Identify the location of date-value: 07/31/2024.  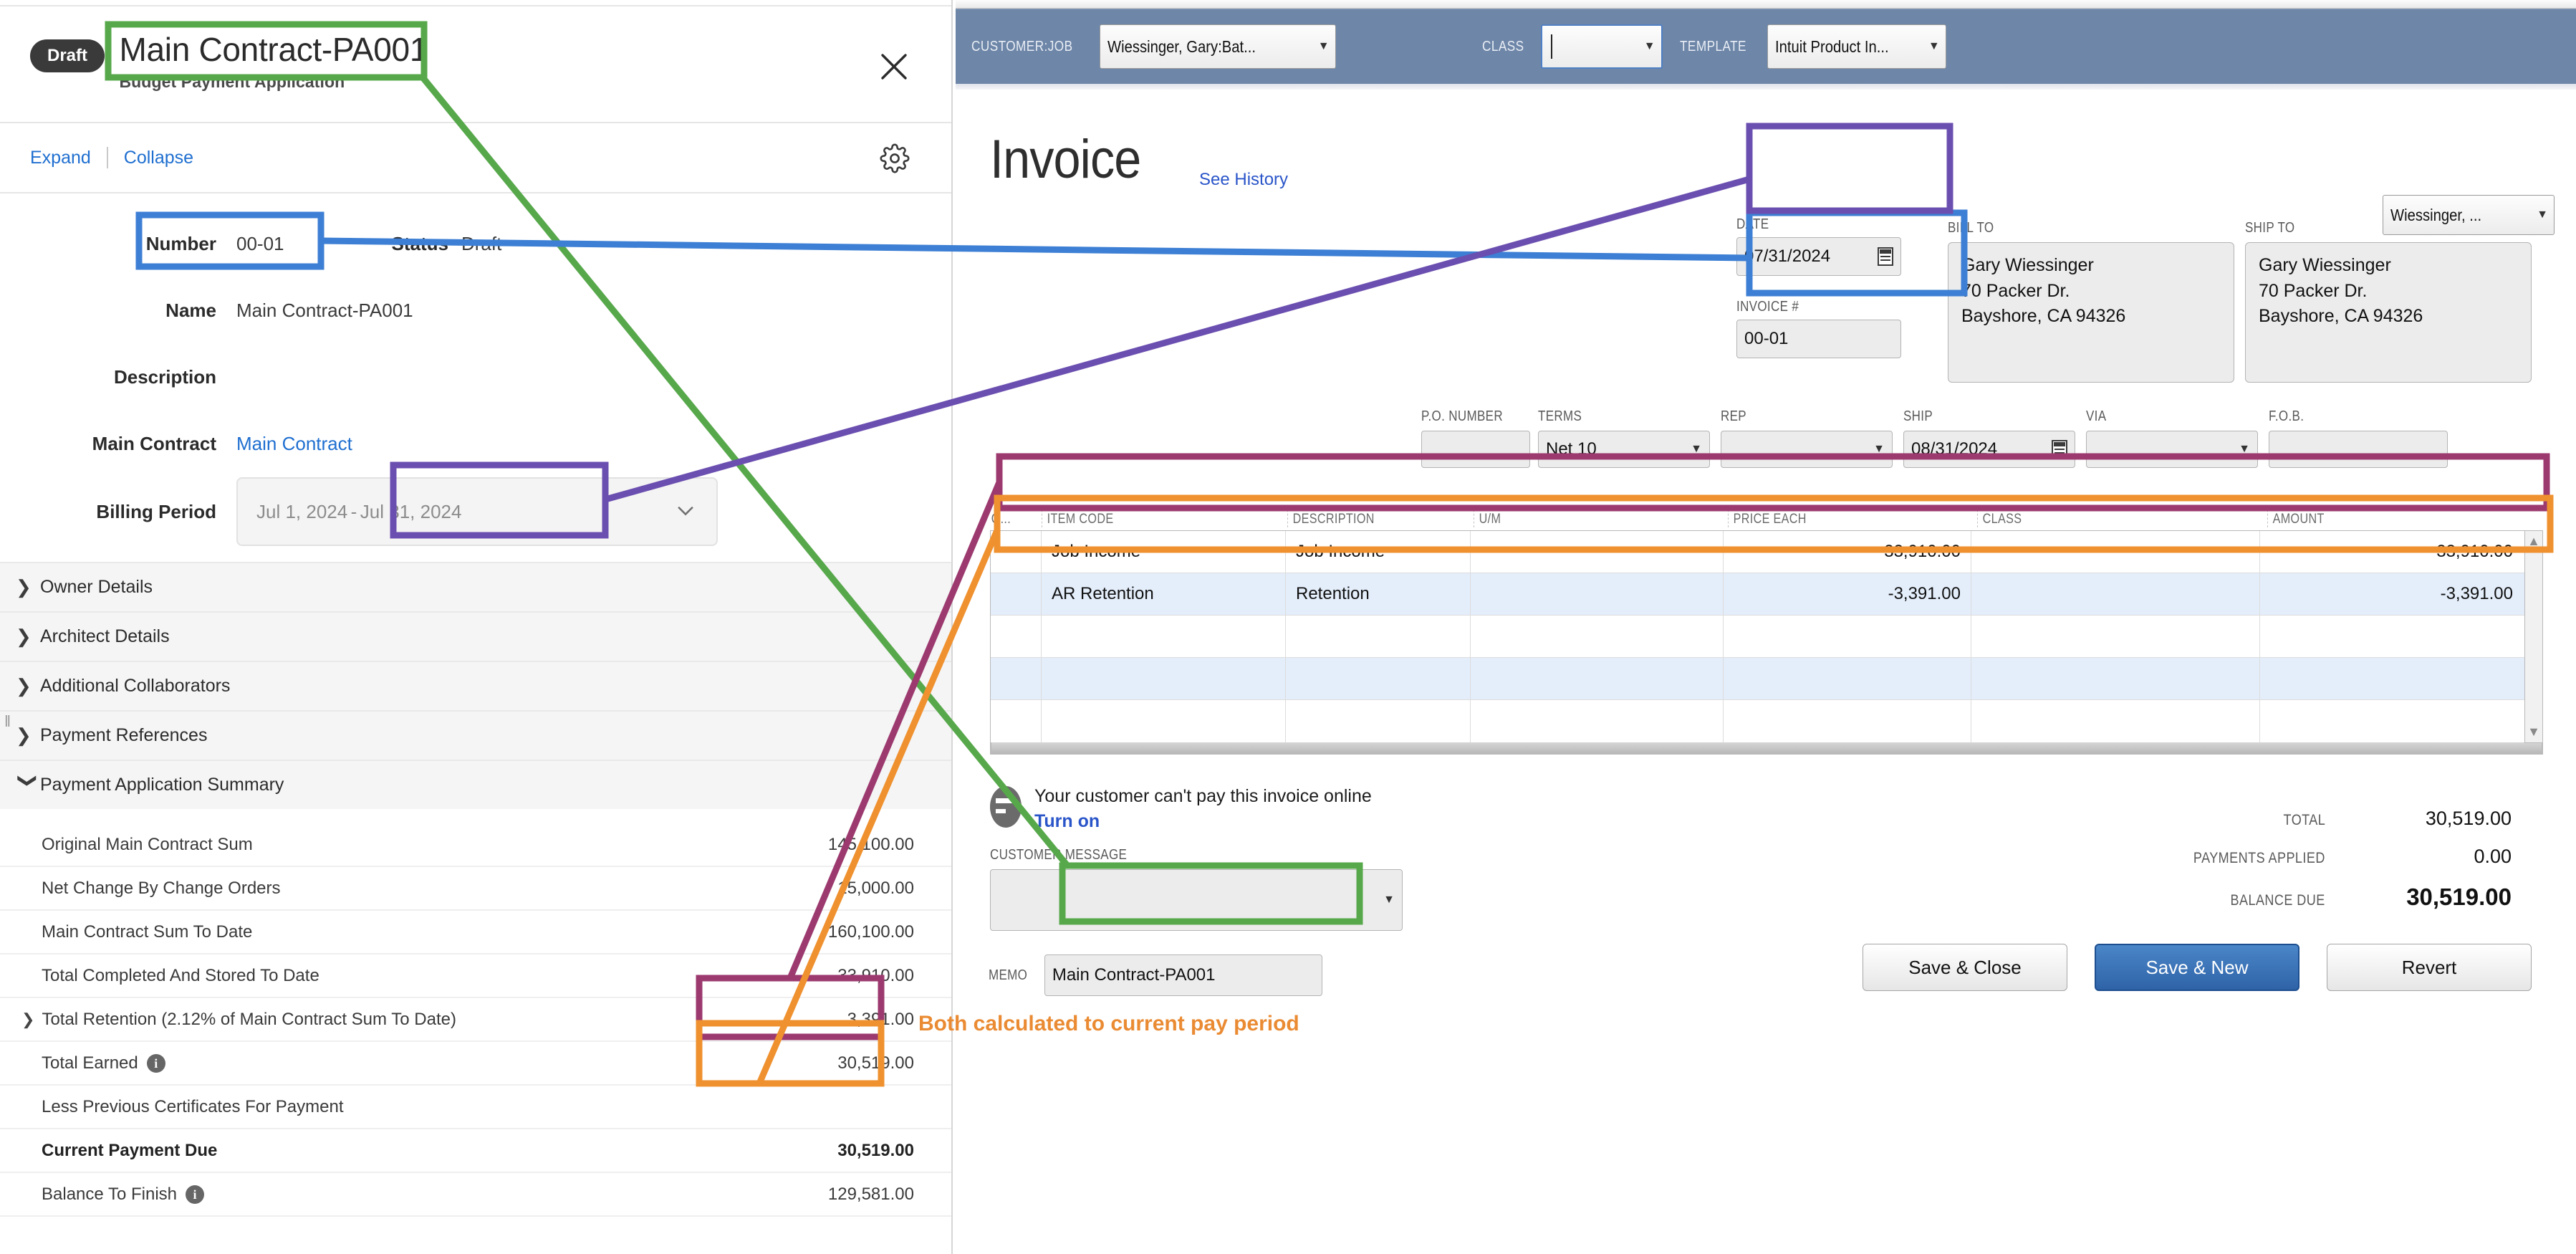
(1788, 256).